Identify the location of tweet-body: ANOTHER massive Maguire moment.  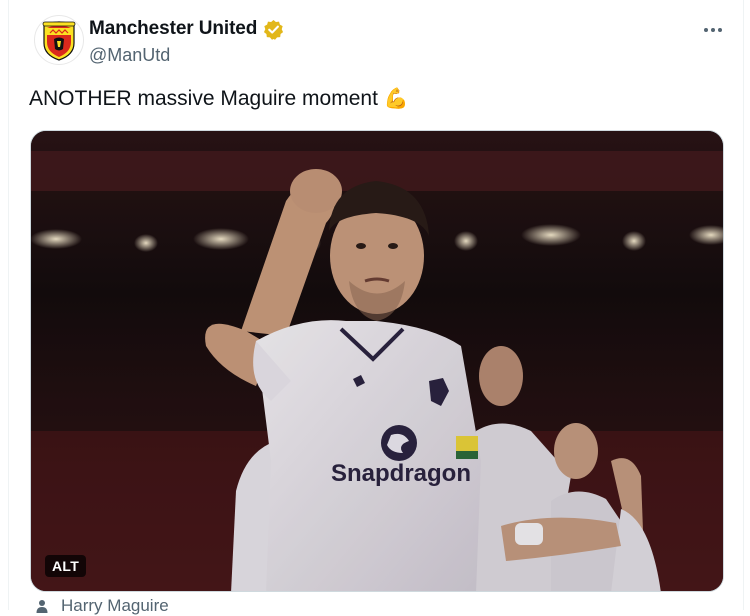
(203, 98).